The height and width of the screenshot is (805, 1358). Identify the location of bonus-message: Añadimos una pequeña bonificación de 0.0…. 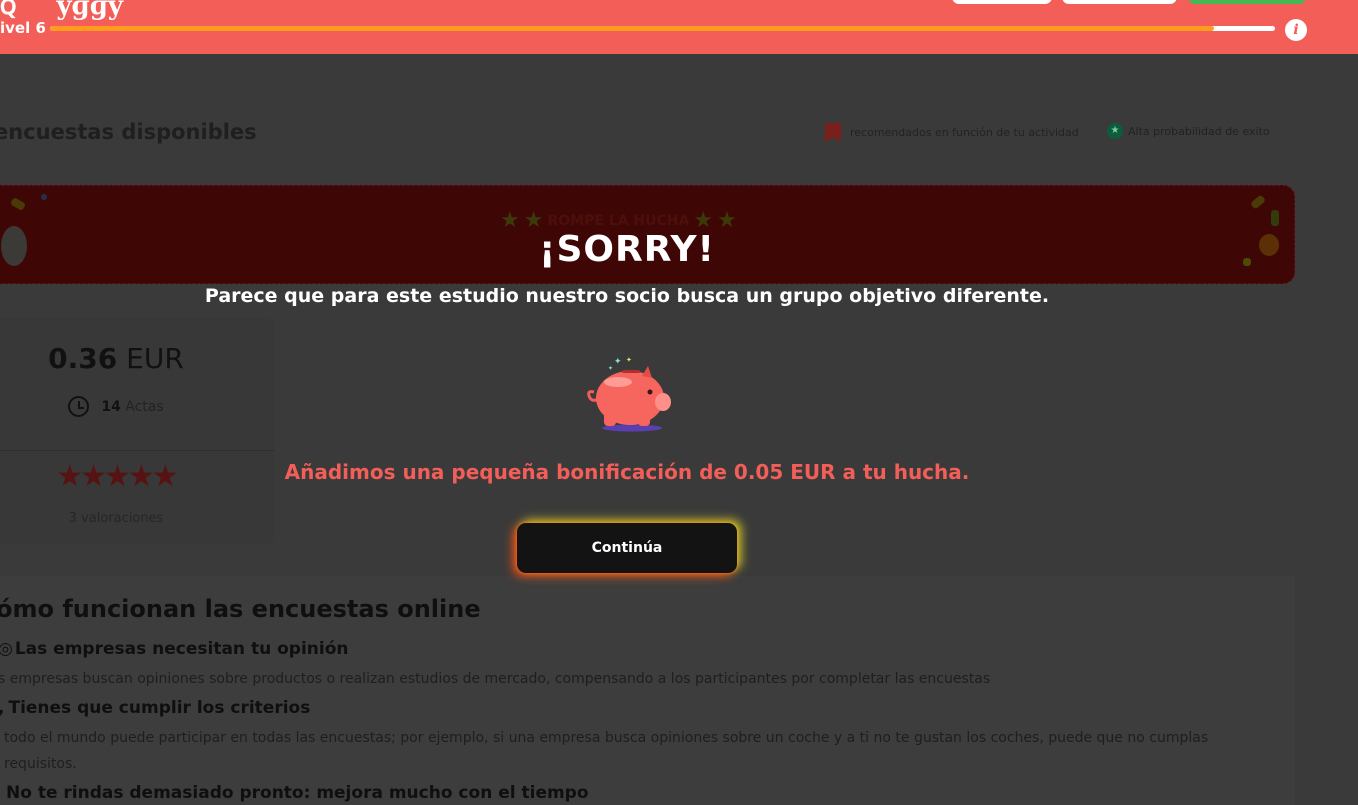
(627, 472).